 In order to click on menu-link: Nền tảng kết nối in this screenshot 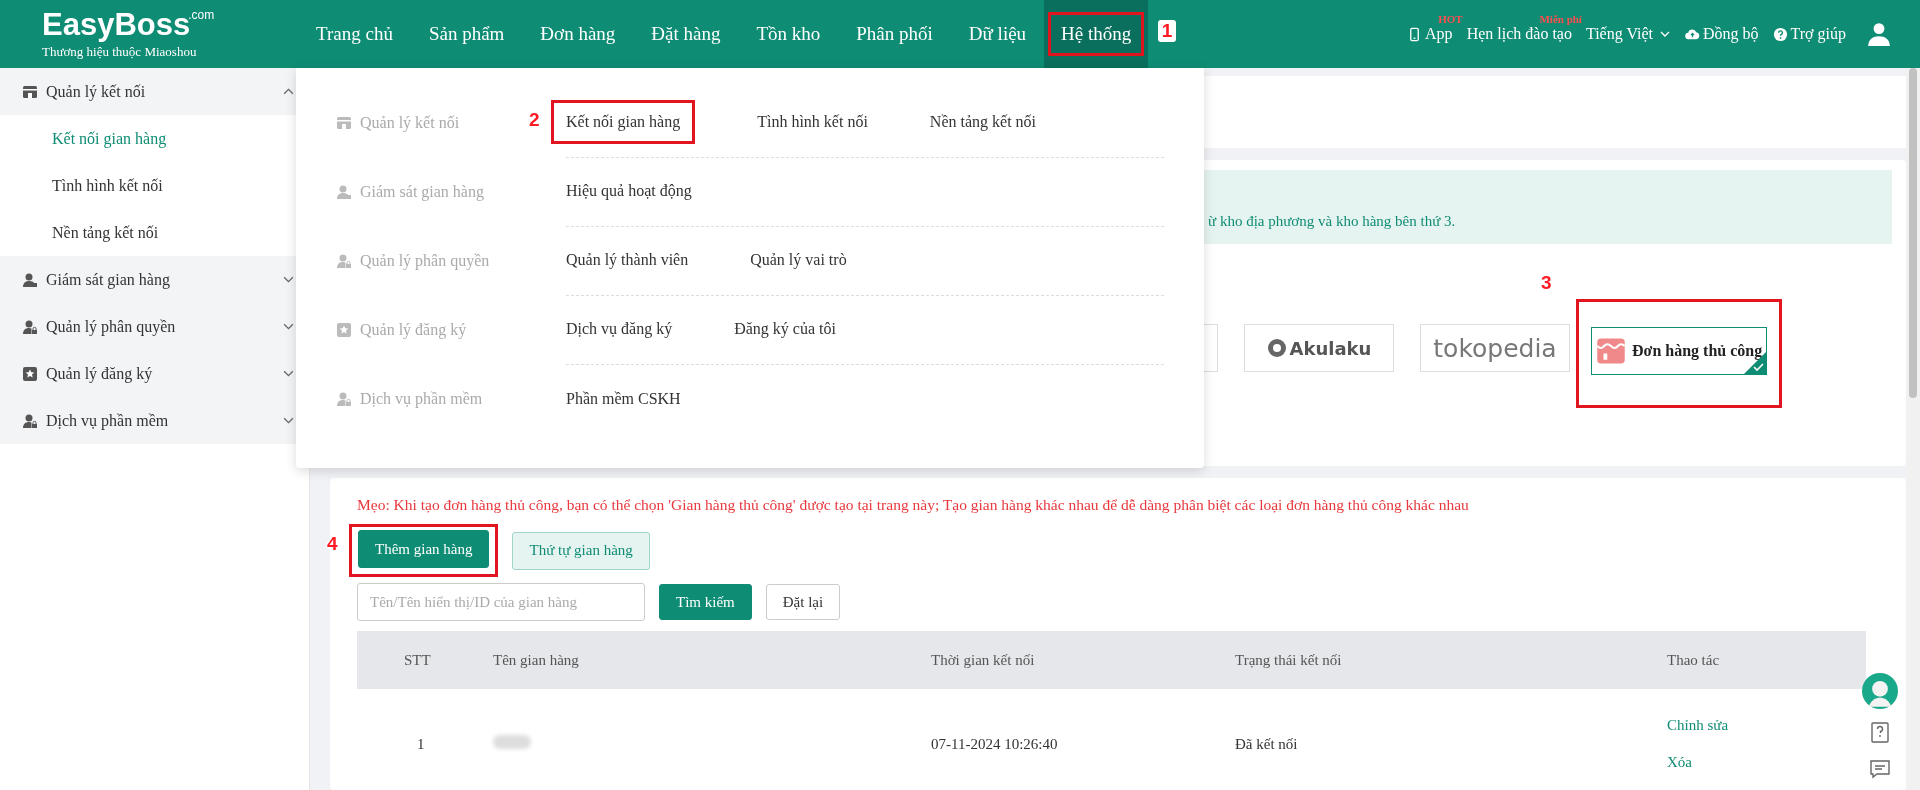, I will do `click(983, 122)`.